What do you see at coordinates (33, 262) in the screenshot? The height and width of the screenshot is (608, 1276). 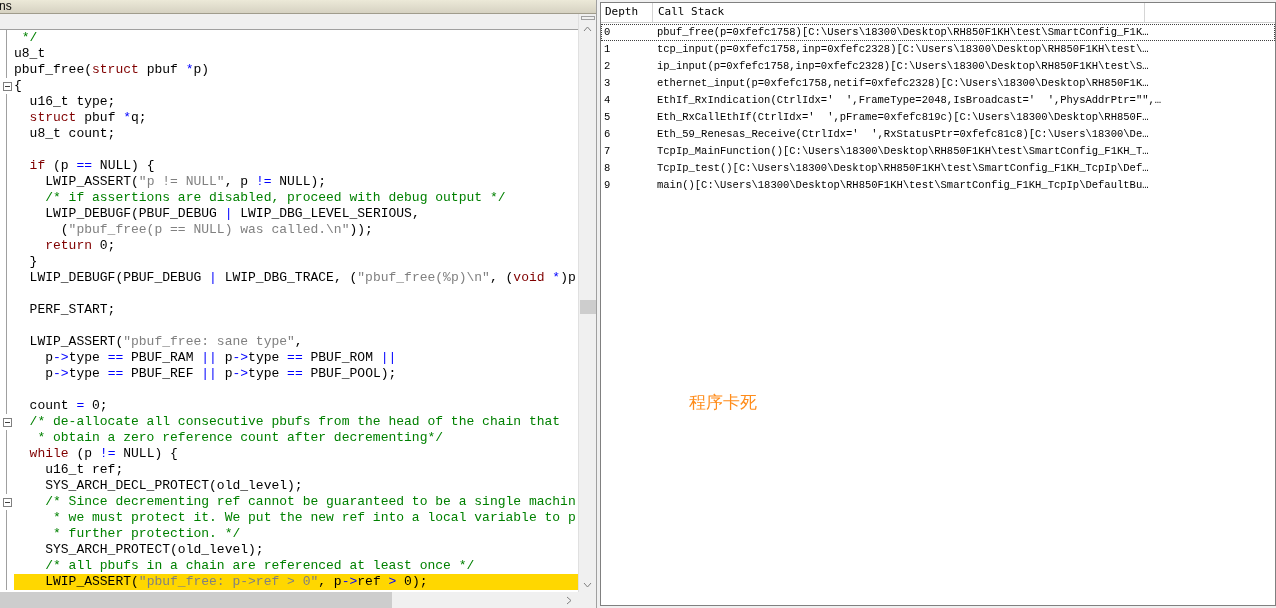 I see `code-line: }` at bounding box center [33, 262].